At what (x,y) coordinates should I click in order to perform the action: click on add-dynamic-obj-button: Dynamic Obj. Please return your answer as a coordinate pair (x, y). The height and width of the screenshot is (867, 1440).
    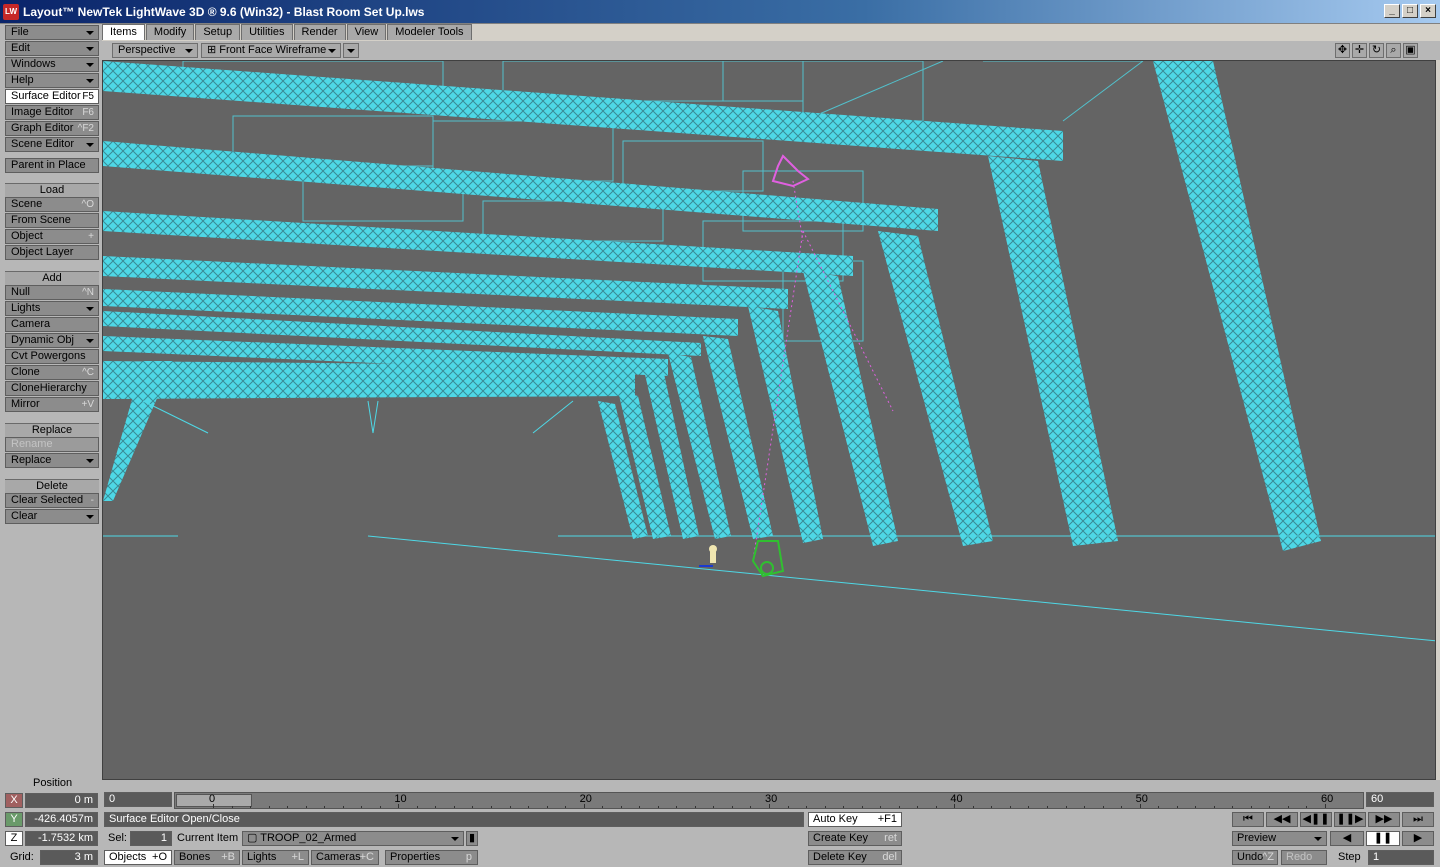
    Looking at the image, I should click on (52, 340).